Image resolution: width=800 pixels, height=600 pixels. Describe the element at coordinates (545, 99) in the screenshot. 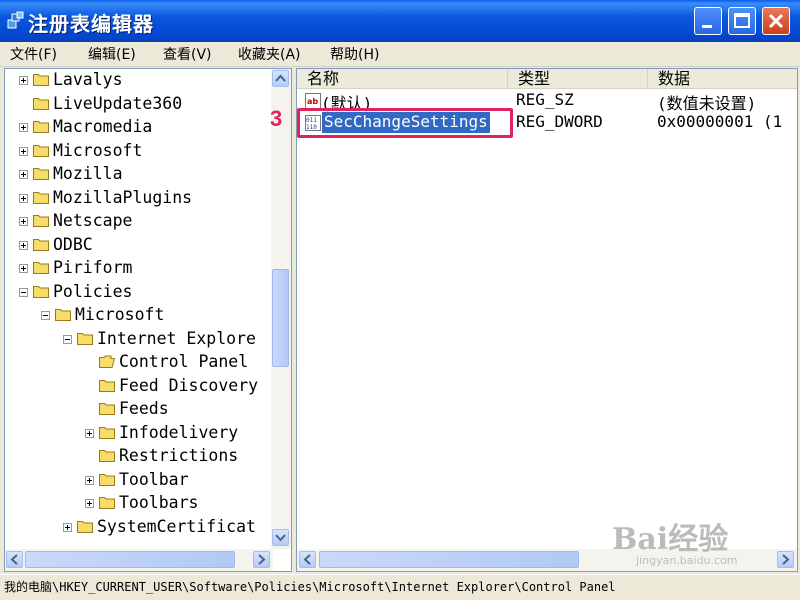

I see `value-type: REG_SZ` at that location.